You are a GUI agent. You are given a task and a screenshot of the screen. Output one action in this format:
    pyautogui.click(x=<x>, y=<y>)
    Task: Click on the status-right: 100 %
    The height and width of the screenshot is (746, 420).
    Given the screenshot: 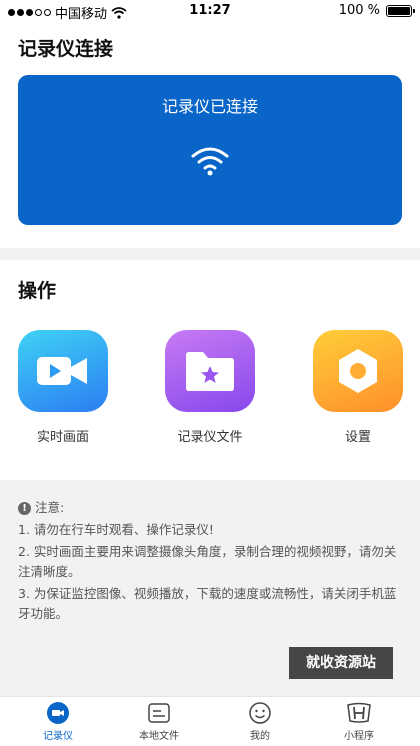 What is the action you would take?
    pyautogui.click(x=376, y=10)
    